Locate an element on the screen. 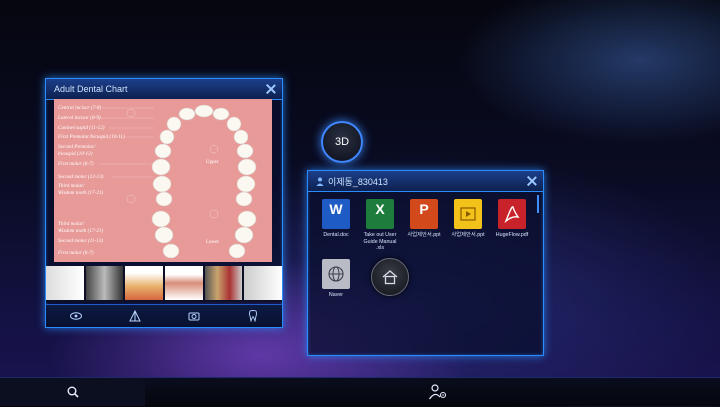 The height and width of the screenshot is (407, 720). file-item: X Take out User Guide Manual .xls is located at coordinates (380, 225).